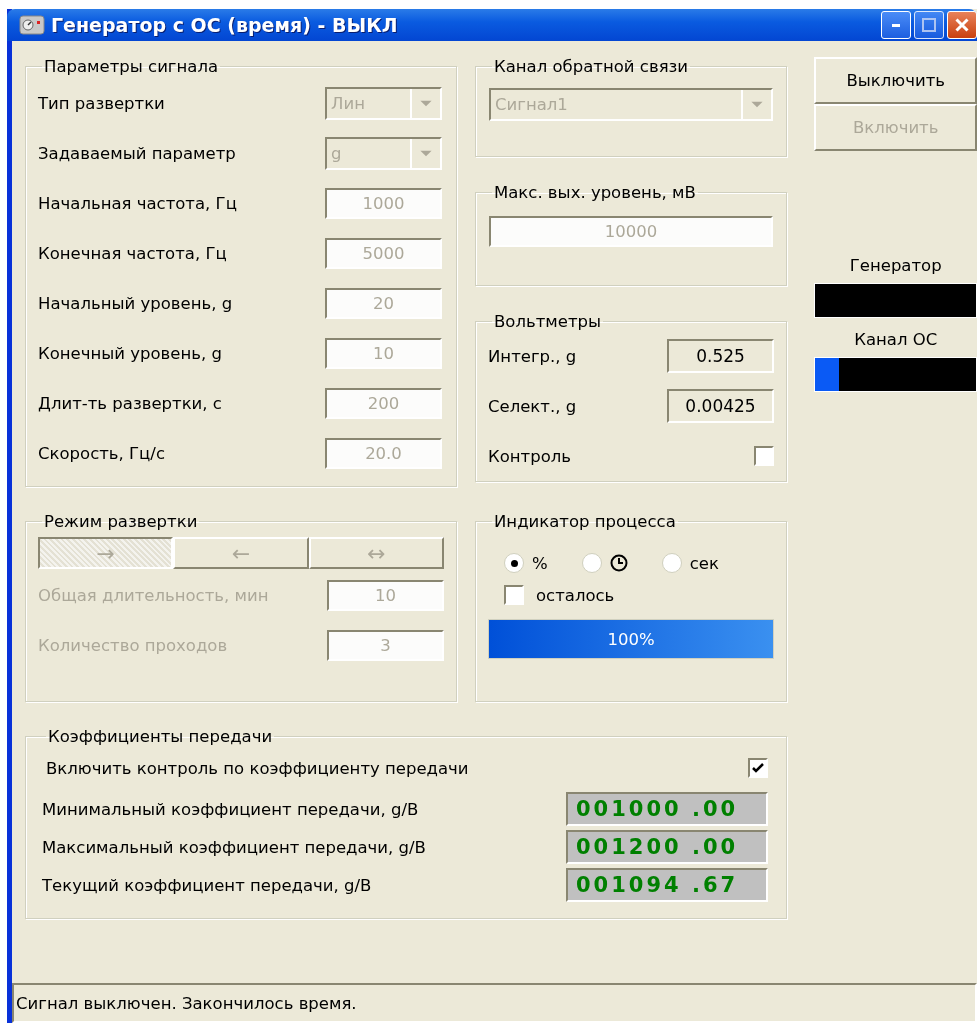  I want to click on voltmeter-label: Интегр., g, so click(532, 356).